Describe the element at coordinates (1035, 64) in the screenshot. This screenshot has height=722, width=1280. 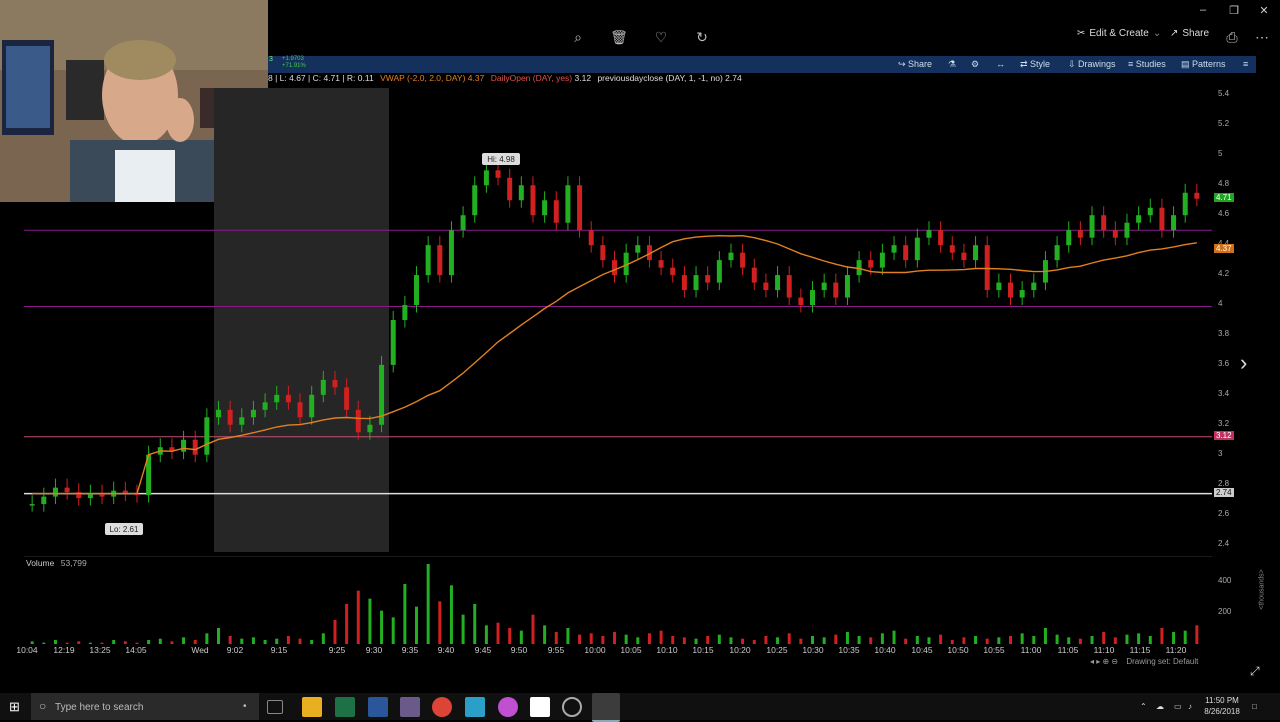
I see `style-button: ⇄ Style` at that location.